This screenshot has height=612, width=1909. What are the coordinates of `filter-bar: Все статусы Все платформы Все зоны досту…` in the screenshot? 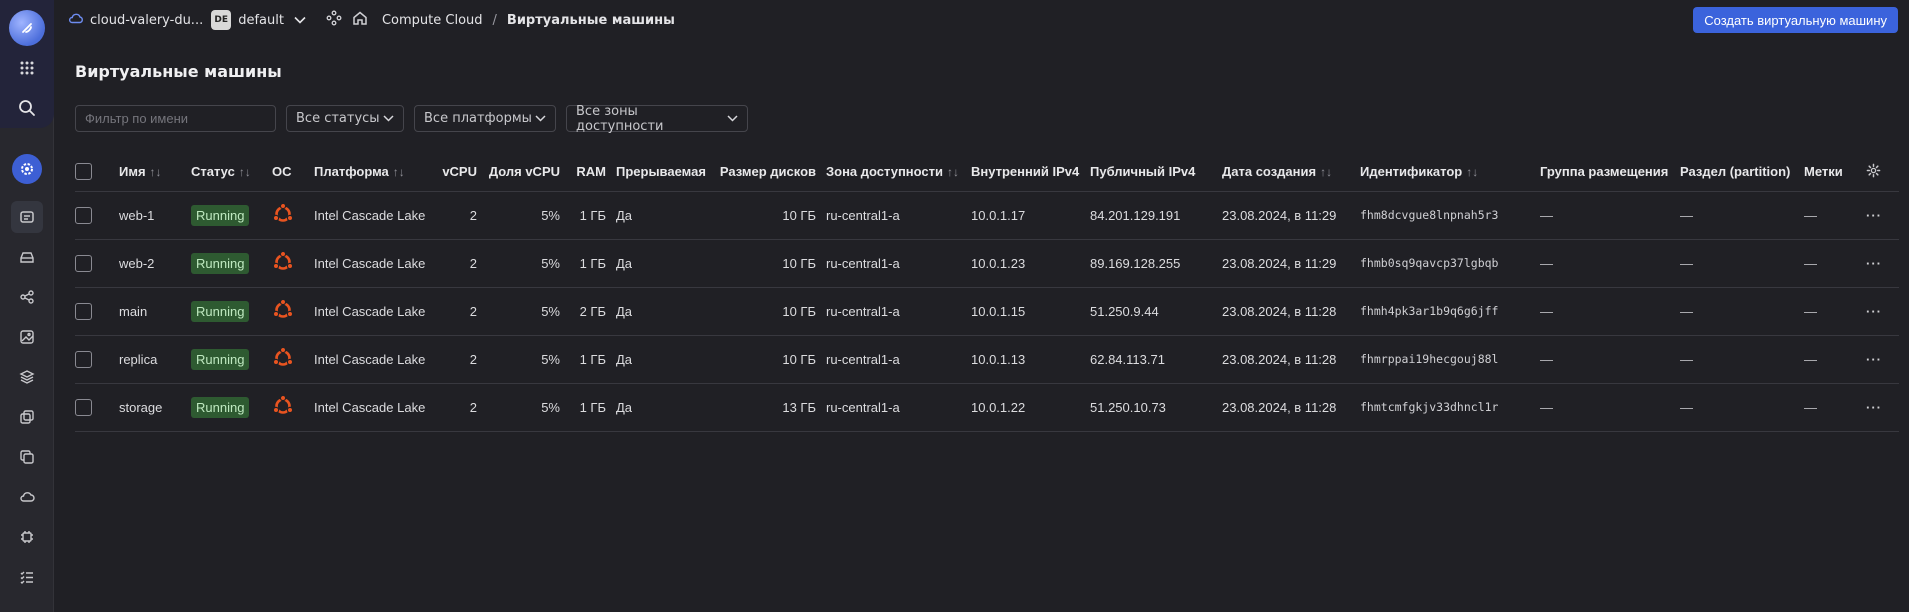 It's located at (411, 119).